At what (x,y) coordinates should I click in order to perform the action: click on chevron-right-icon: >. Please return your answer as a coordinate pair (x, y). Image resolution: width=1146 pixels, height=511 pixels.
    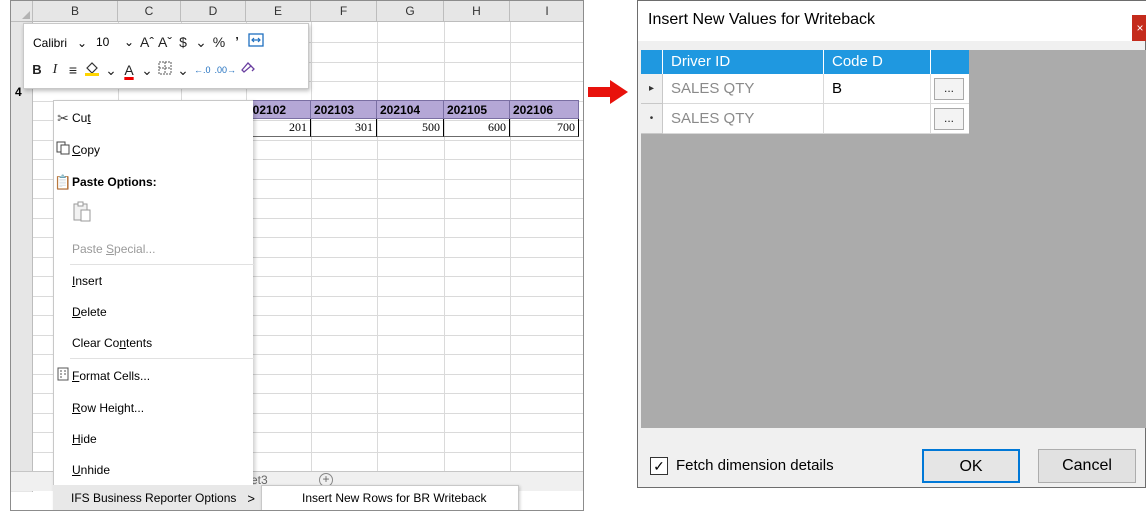
    Looking at the image, I should click on (251, 498).